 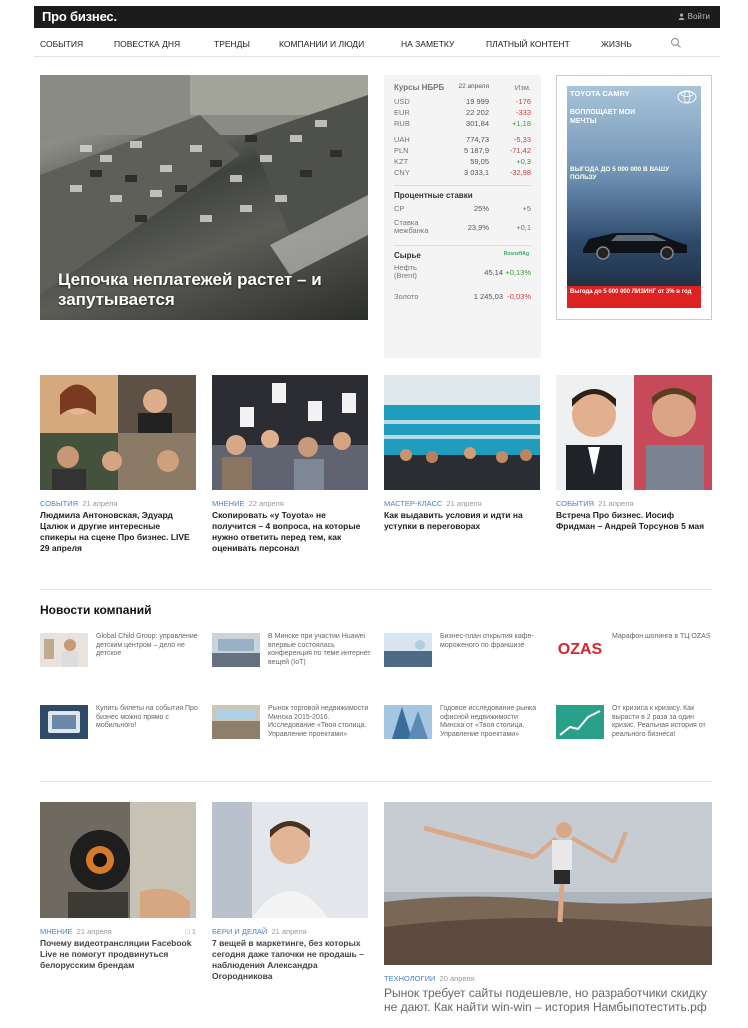 I want to click on login-link: Войти, so click(x=694, y=16).